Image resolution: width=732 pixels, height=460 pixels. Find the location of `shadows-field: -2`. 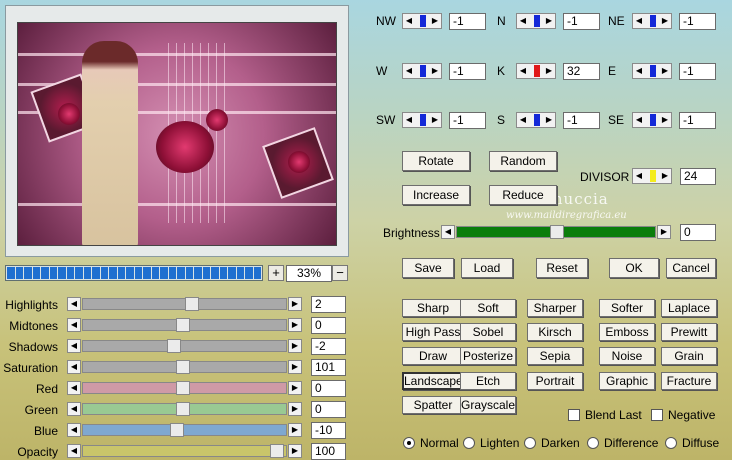

shadows-field: -2 is located at coordinates (328, 346).